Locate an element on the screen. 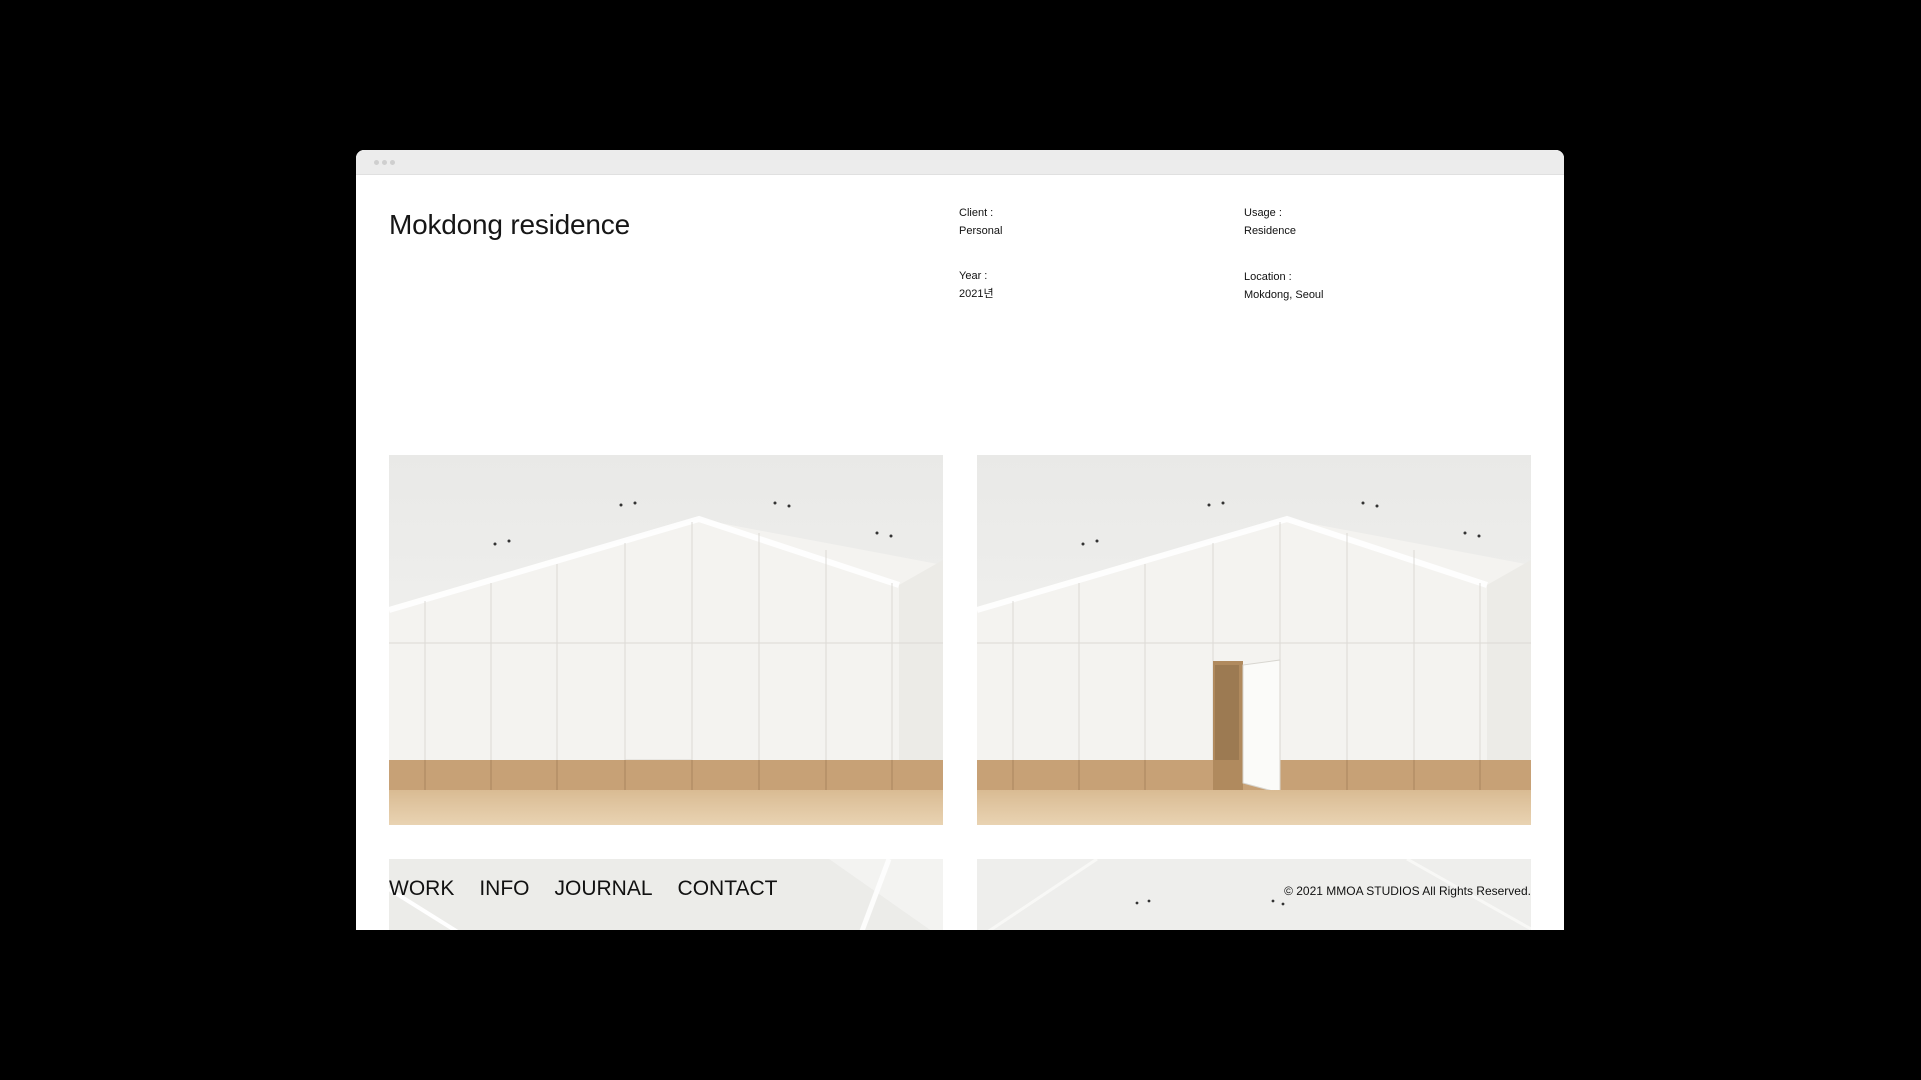 The image size is (1921, 1080). nav-work: WORK is located at coordinates (421, 889).